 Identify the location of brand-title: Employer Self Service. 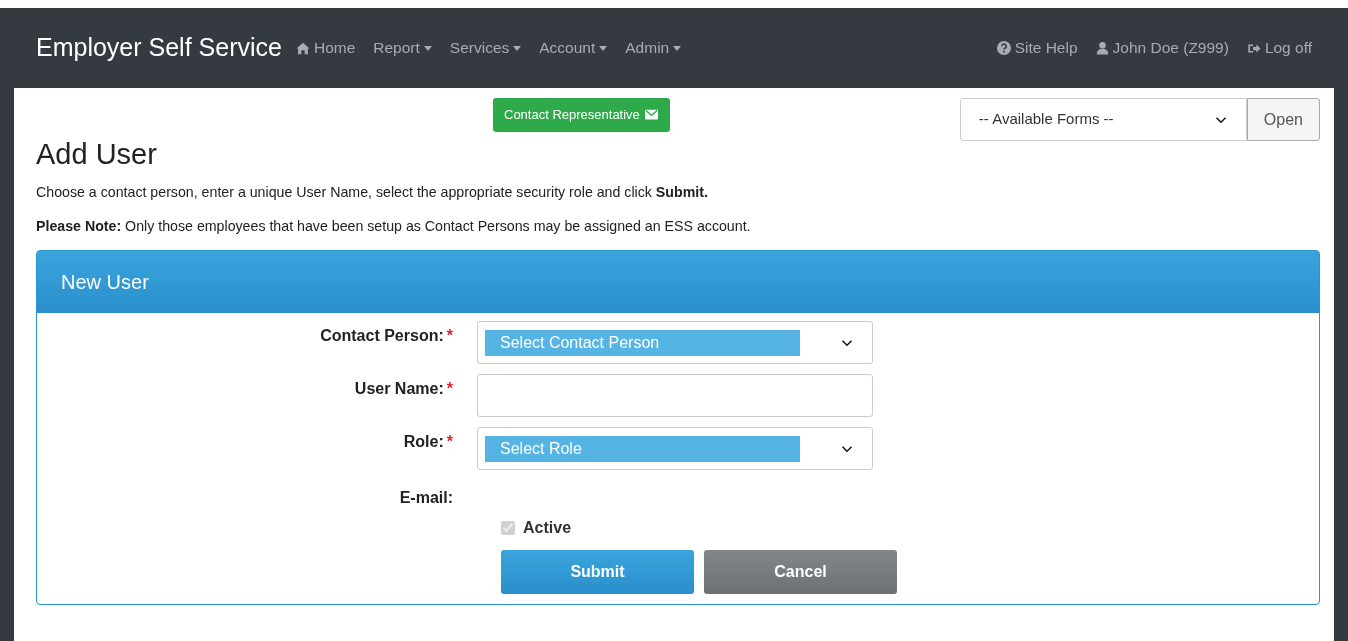
(159, 48).